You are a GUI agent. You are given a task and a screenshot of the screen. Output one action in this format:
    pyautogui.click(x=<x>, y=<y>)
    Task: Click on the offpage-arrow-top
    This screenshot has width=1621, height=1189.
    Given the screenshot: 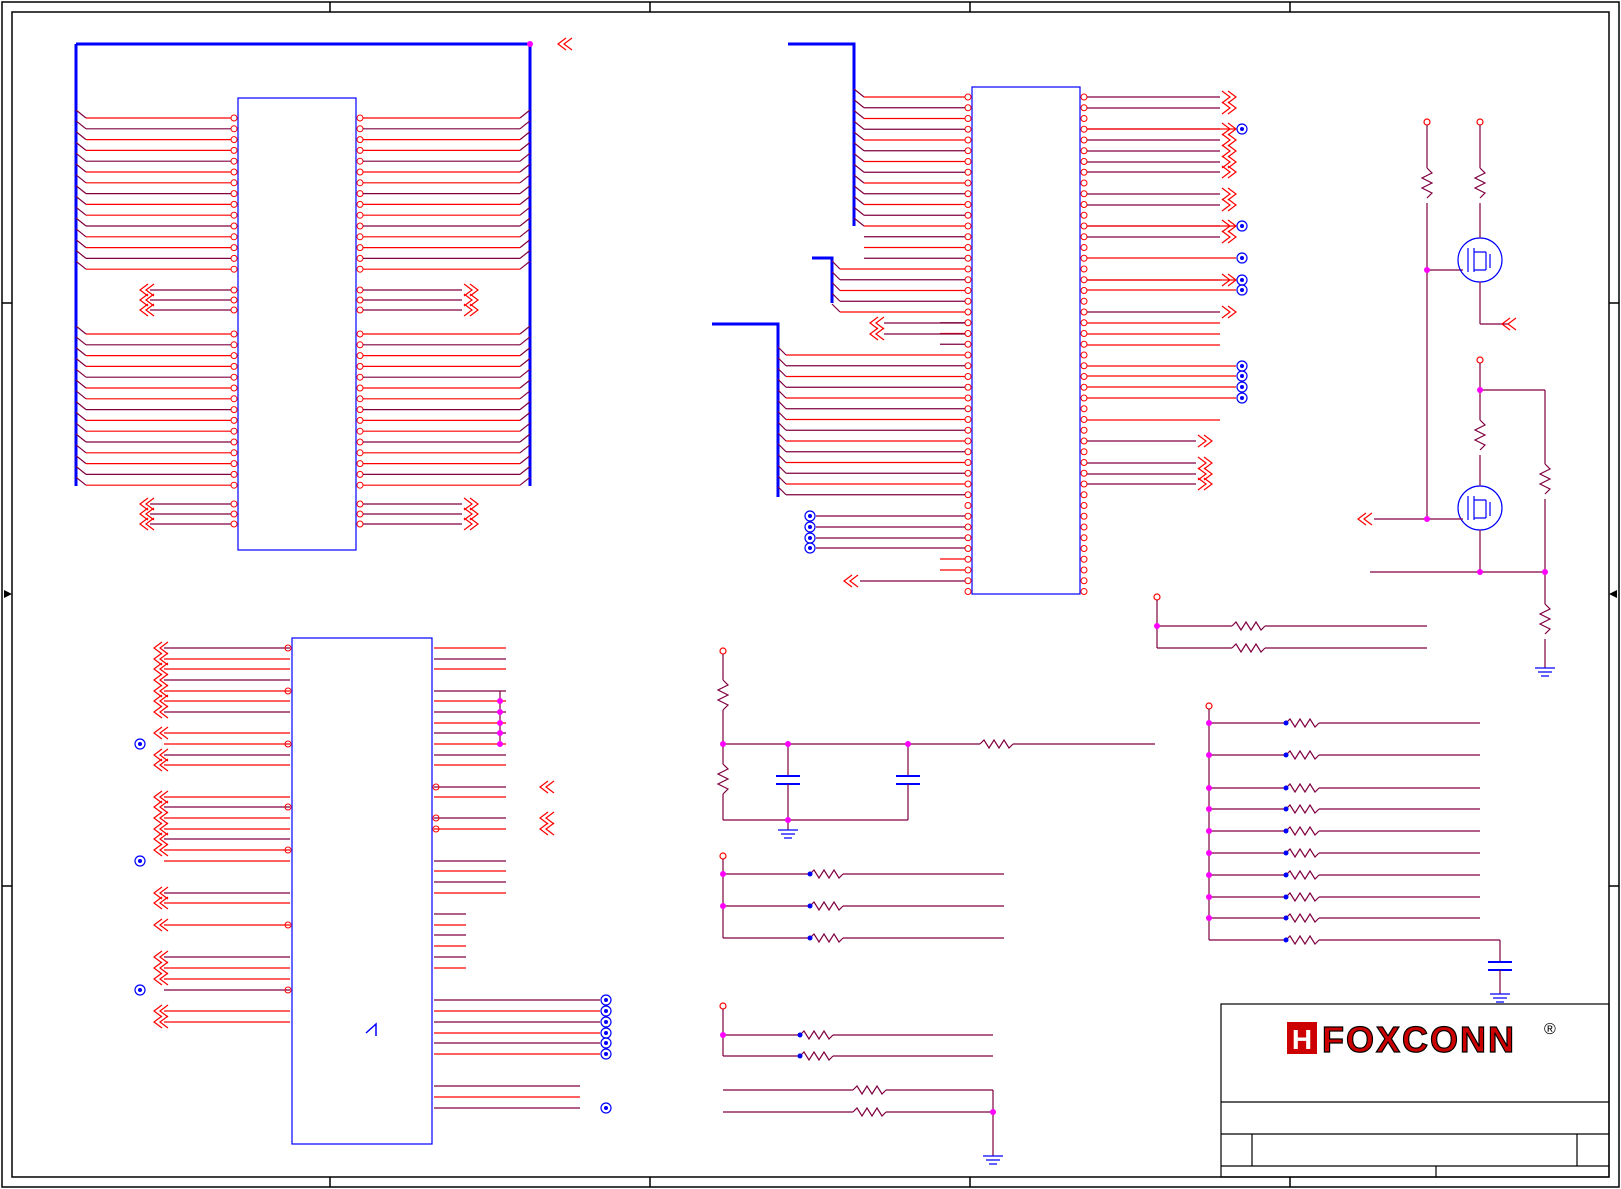 What is the action you would take?
    pyautogui.click(x=565, y=44)
    